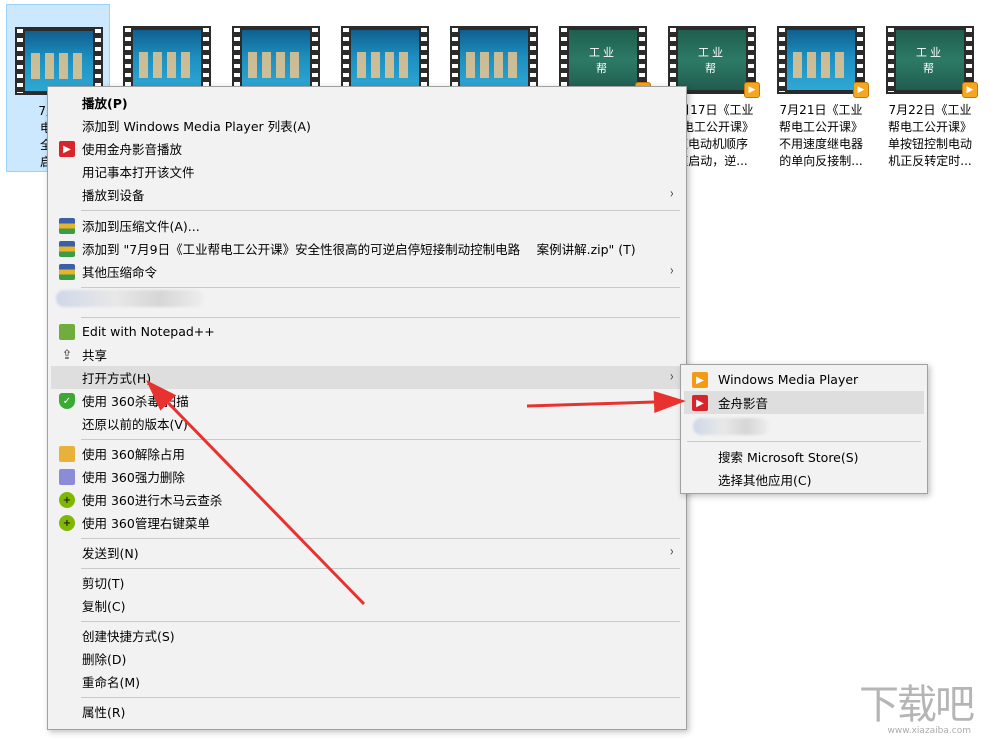 The image size is (991, 738). What do you see at coordinates (367, 102) in the screenshot?
I see `menu-item-play: 播放(P)` at bounding box center [367, 102].